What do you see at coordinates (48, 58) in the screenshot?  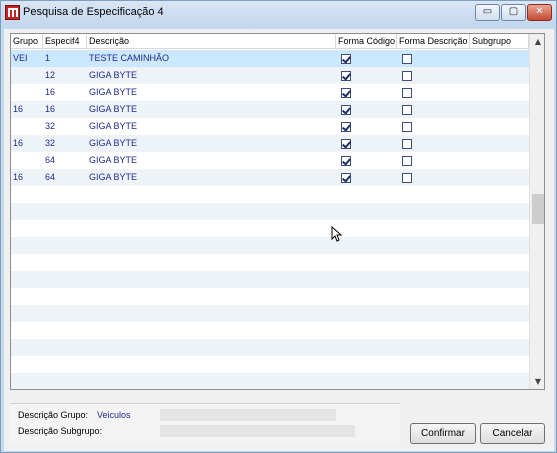 I see `cell-especif4: 1` at bounding box center [48, 58].